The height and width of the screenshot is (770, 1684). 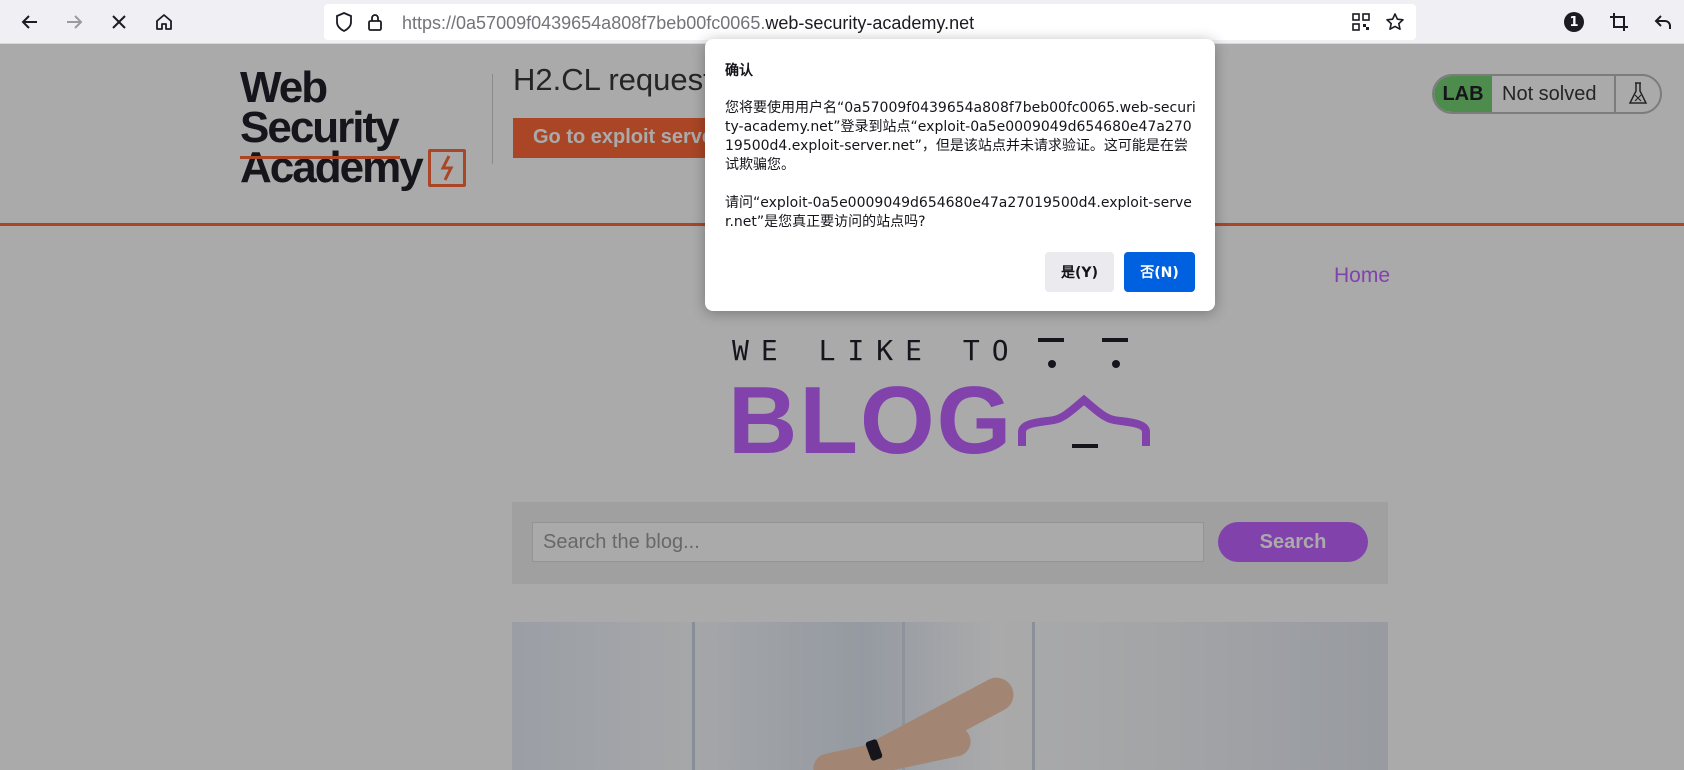 I want to click on crop-screenshot-icon, so click(x=1619, y=22).